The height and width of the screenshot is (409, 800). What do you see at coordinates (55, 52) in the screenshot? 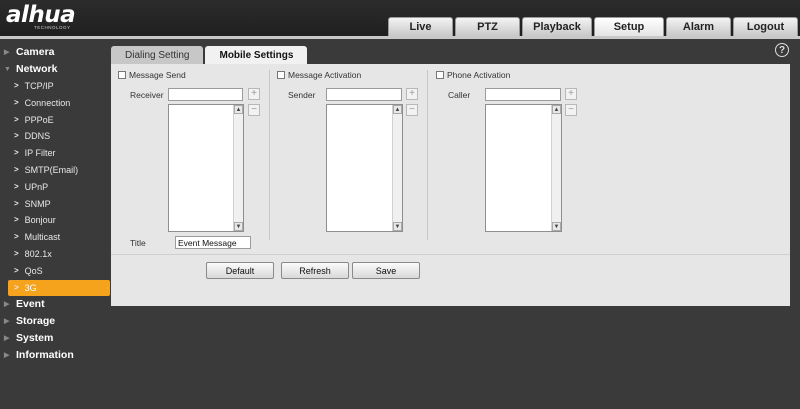
I see `sidebar-category-camera: ▶ Camera` at bounding box center [55, 52].